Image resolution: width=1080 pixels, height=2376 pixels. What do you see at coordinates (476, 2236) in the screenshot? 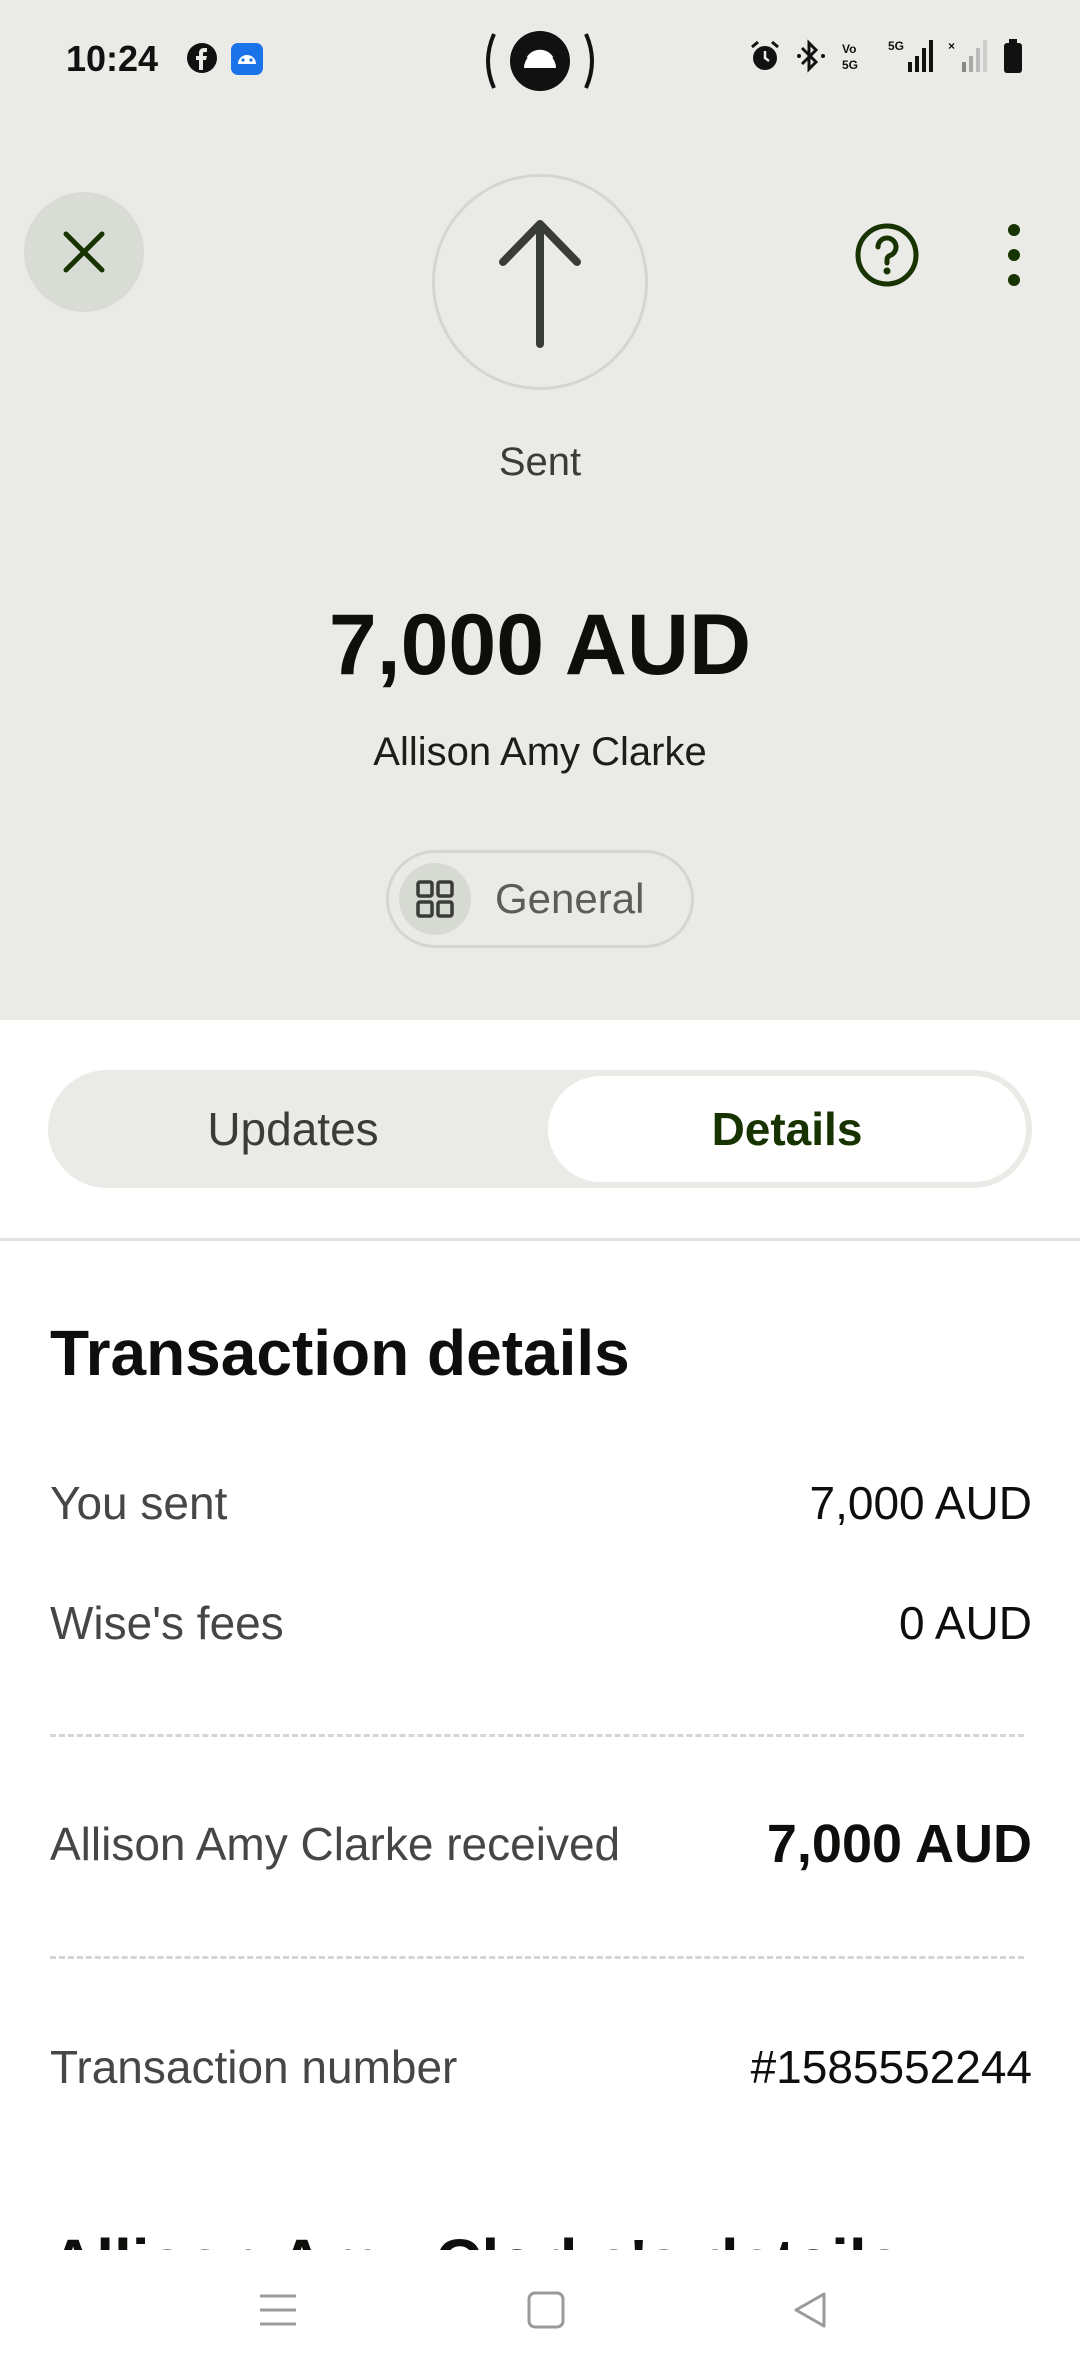
I see `recipient-details-heading: Allison Amy Clarke's details` at bounding box center [476, 2236].